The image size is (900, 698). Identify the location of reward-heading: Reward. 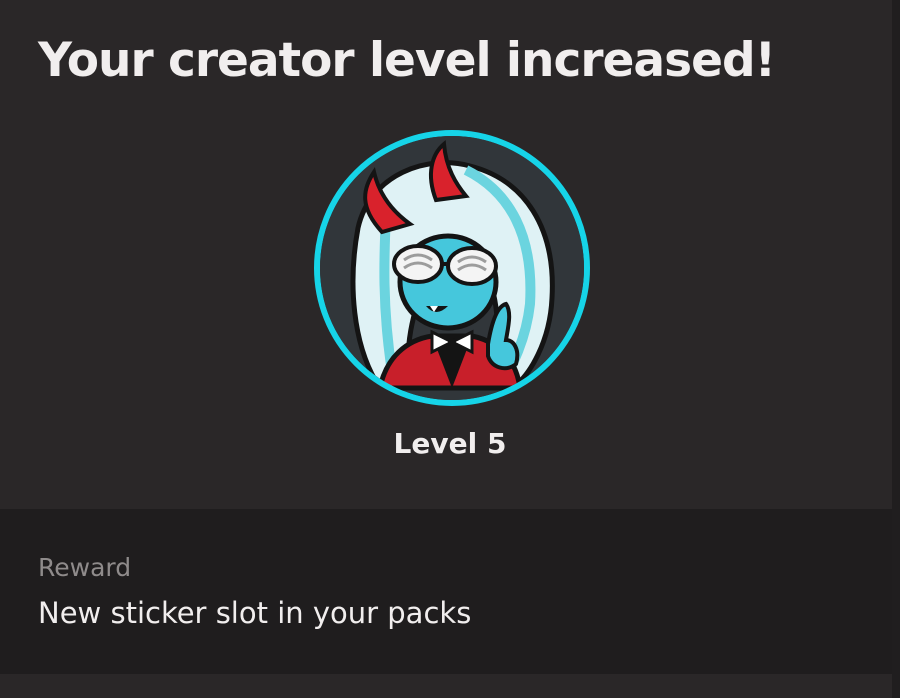
(85, 567).